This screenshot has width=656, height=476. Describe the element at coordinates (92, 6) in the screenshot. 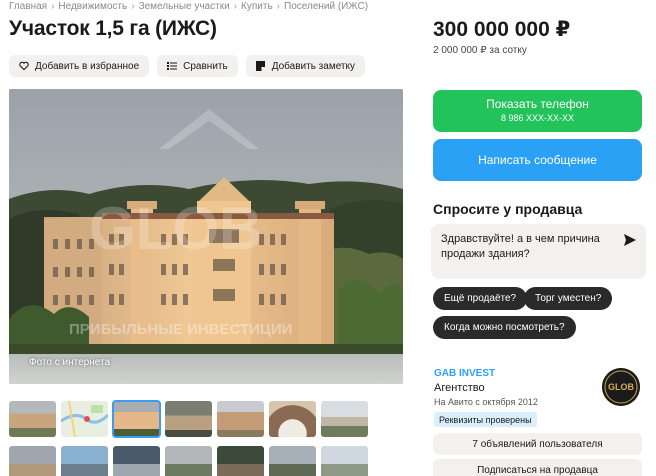

I see `breadcrumb-realty: Недвижимость` at that location.